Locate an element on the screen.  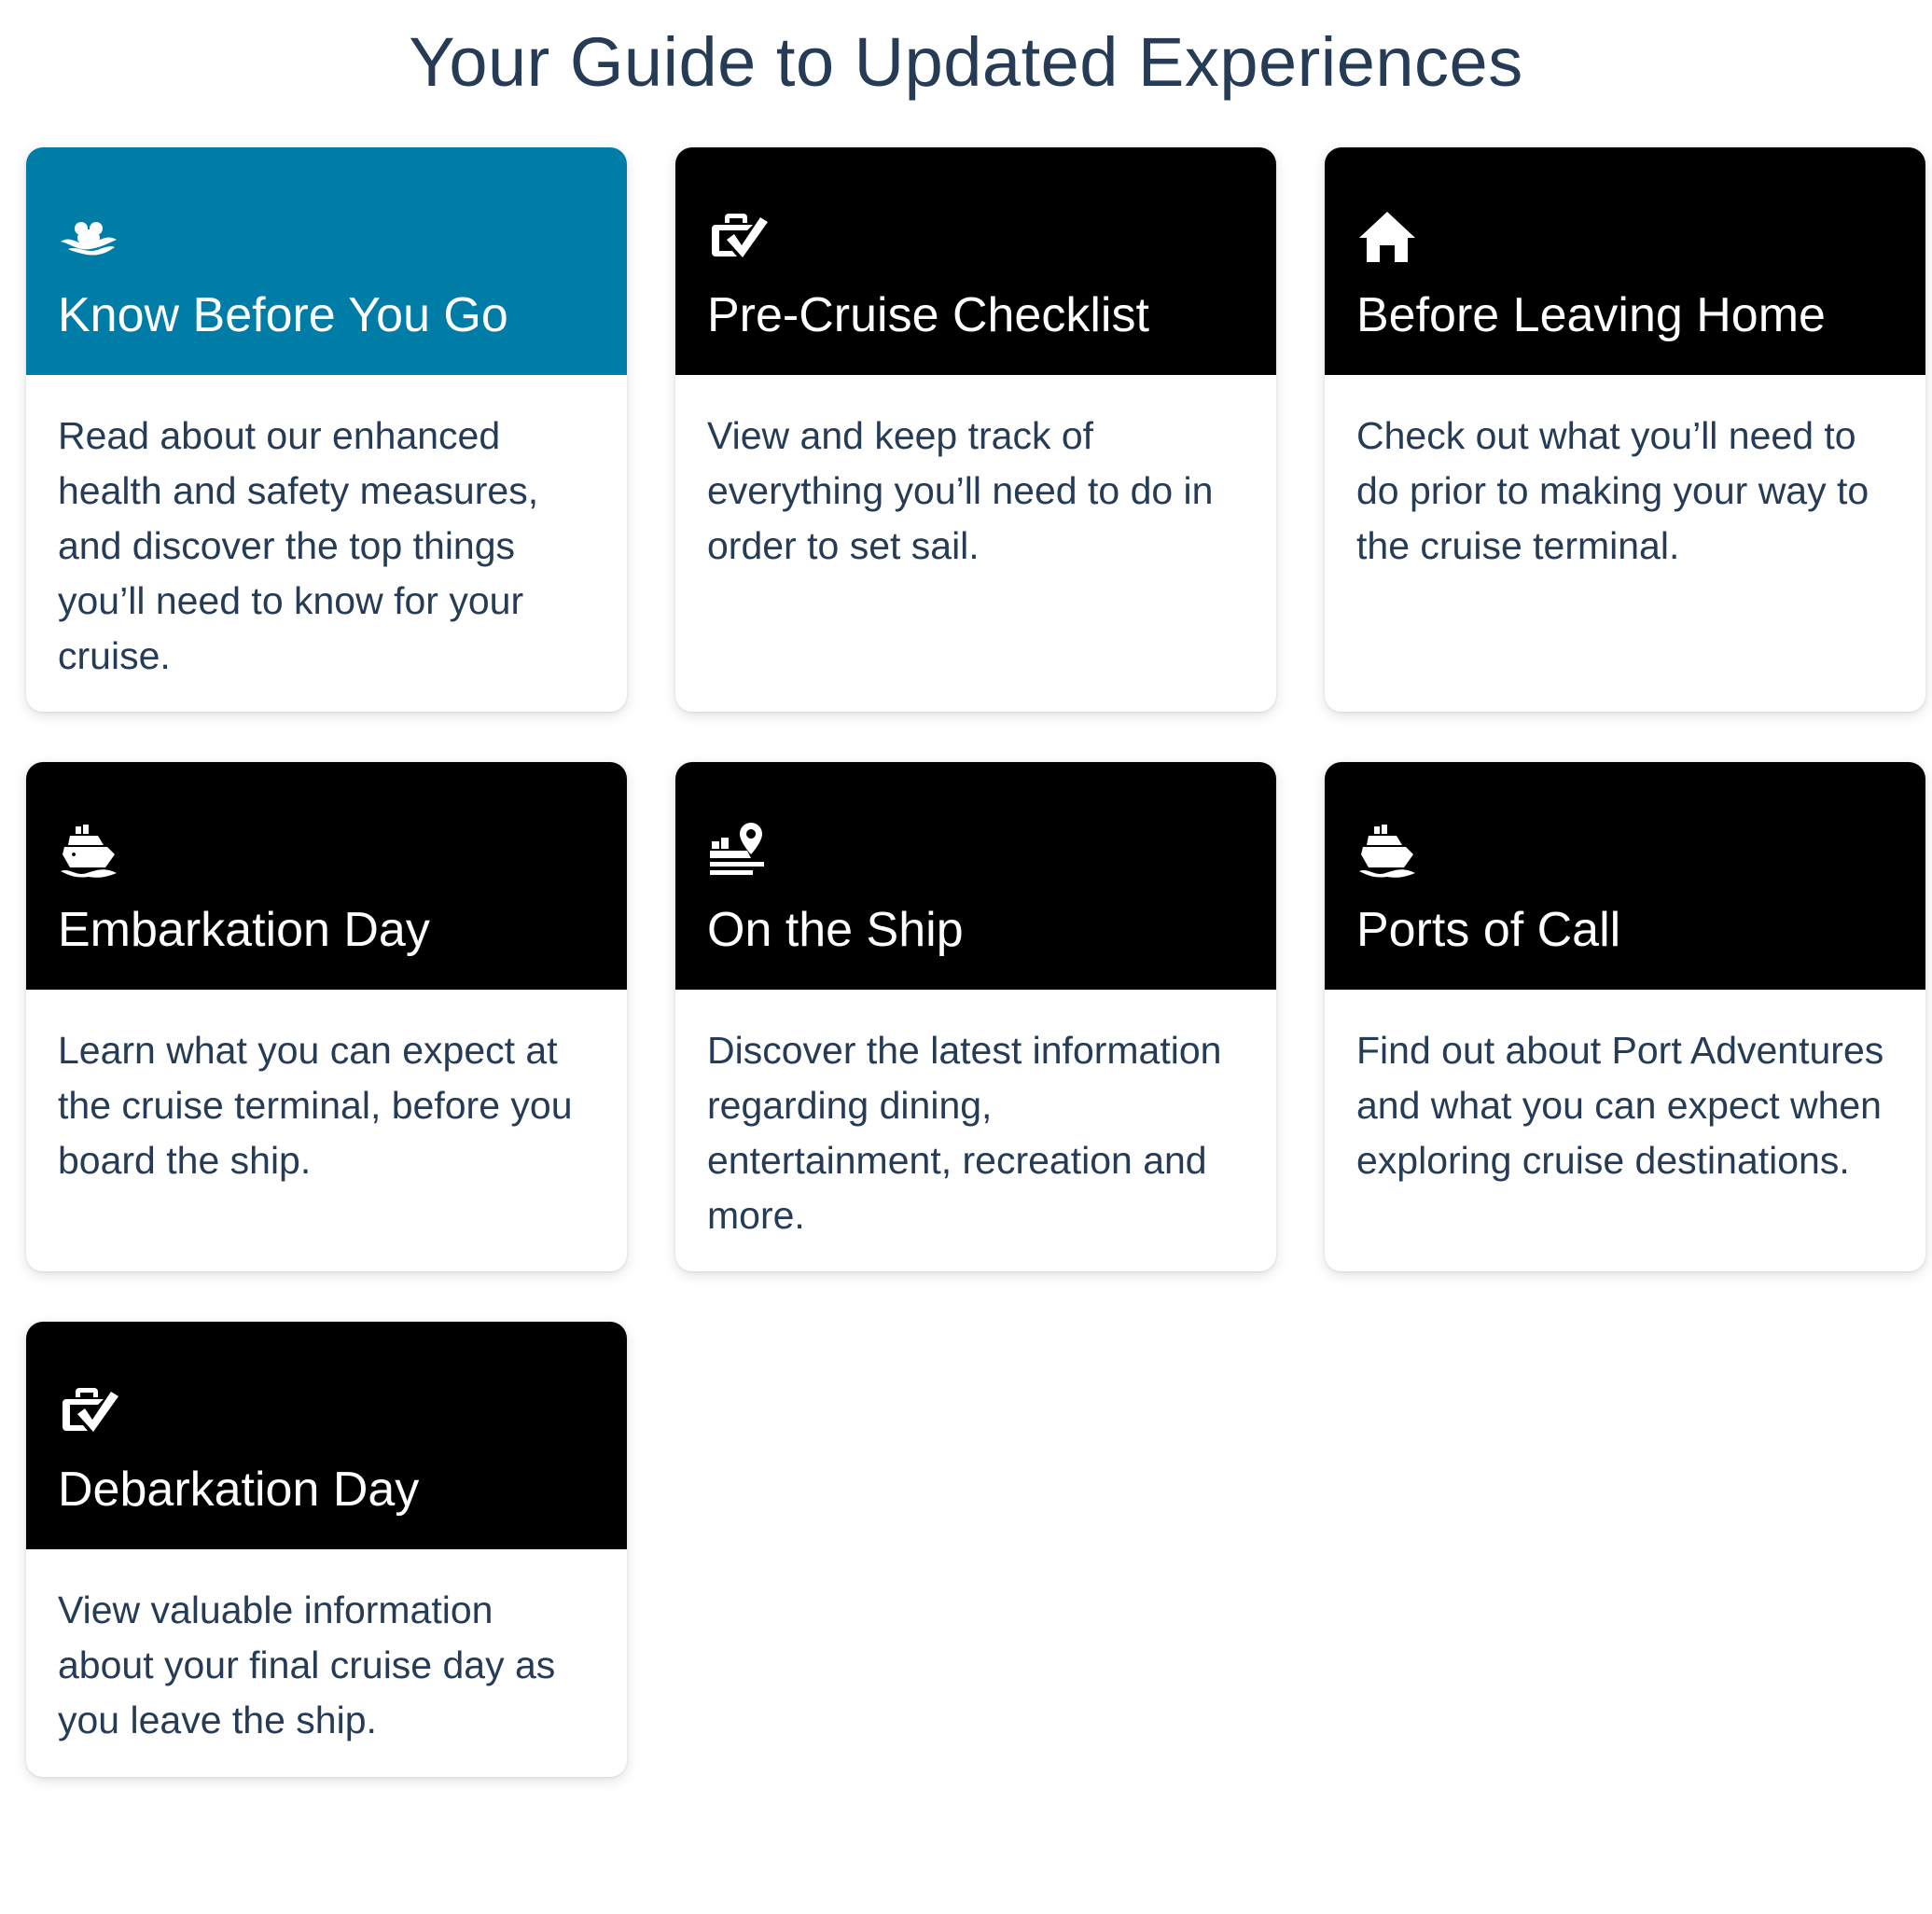
card-header: Debarkation Day is located at coordinates (326, 1435).